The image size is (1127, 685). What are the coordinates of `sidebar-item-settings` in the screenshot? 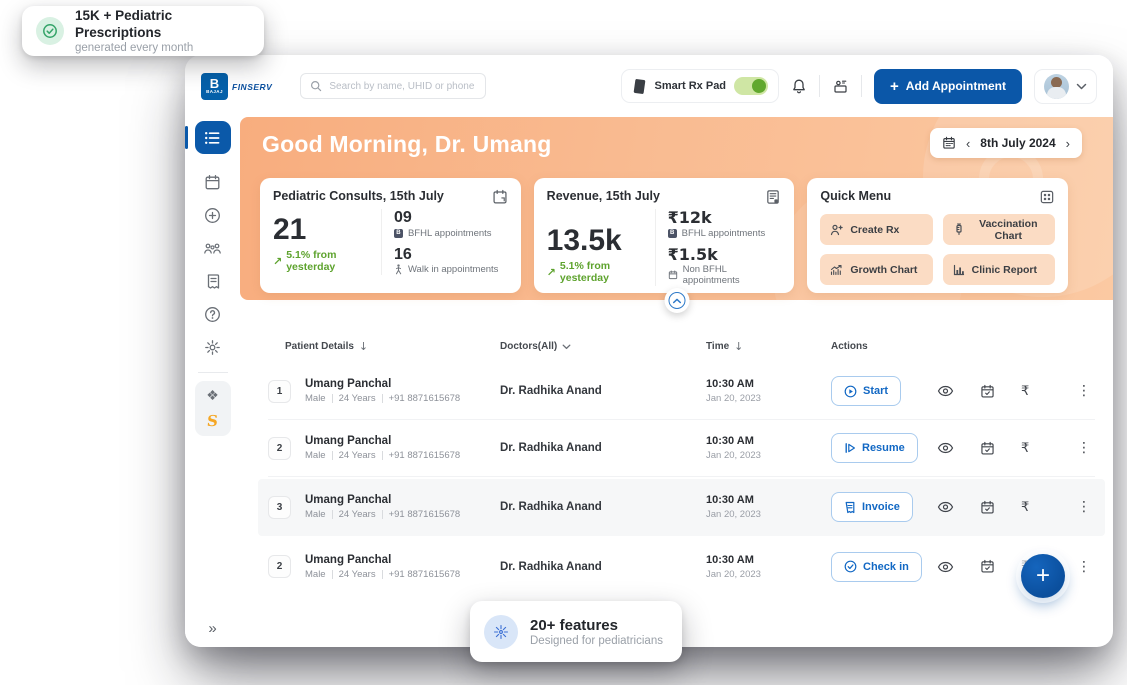 It's located at (213, 347).